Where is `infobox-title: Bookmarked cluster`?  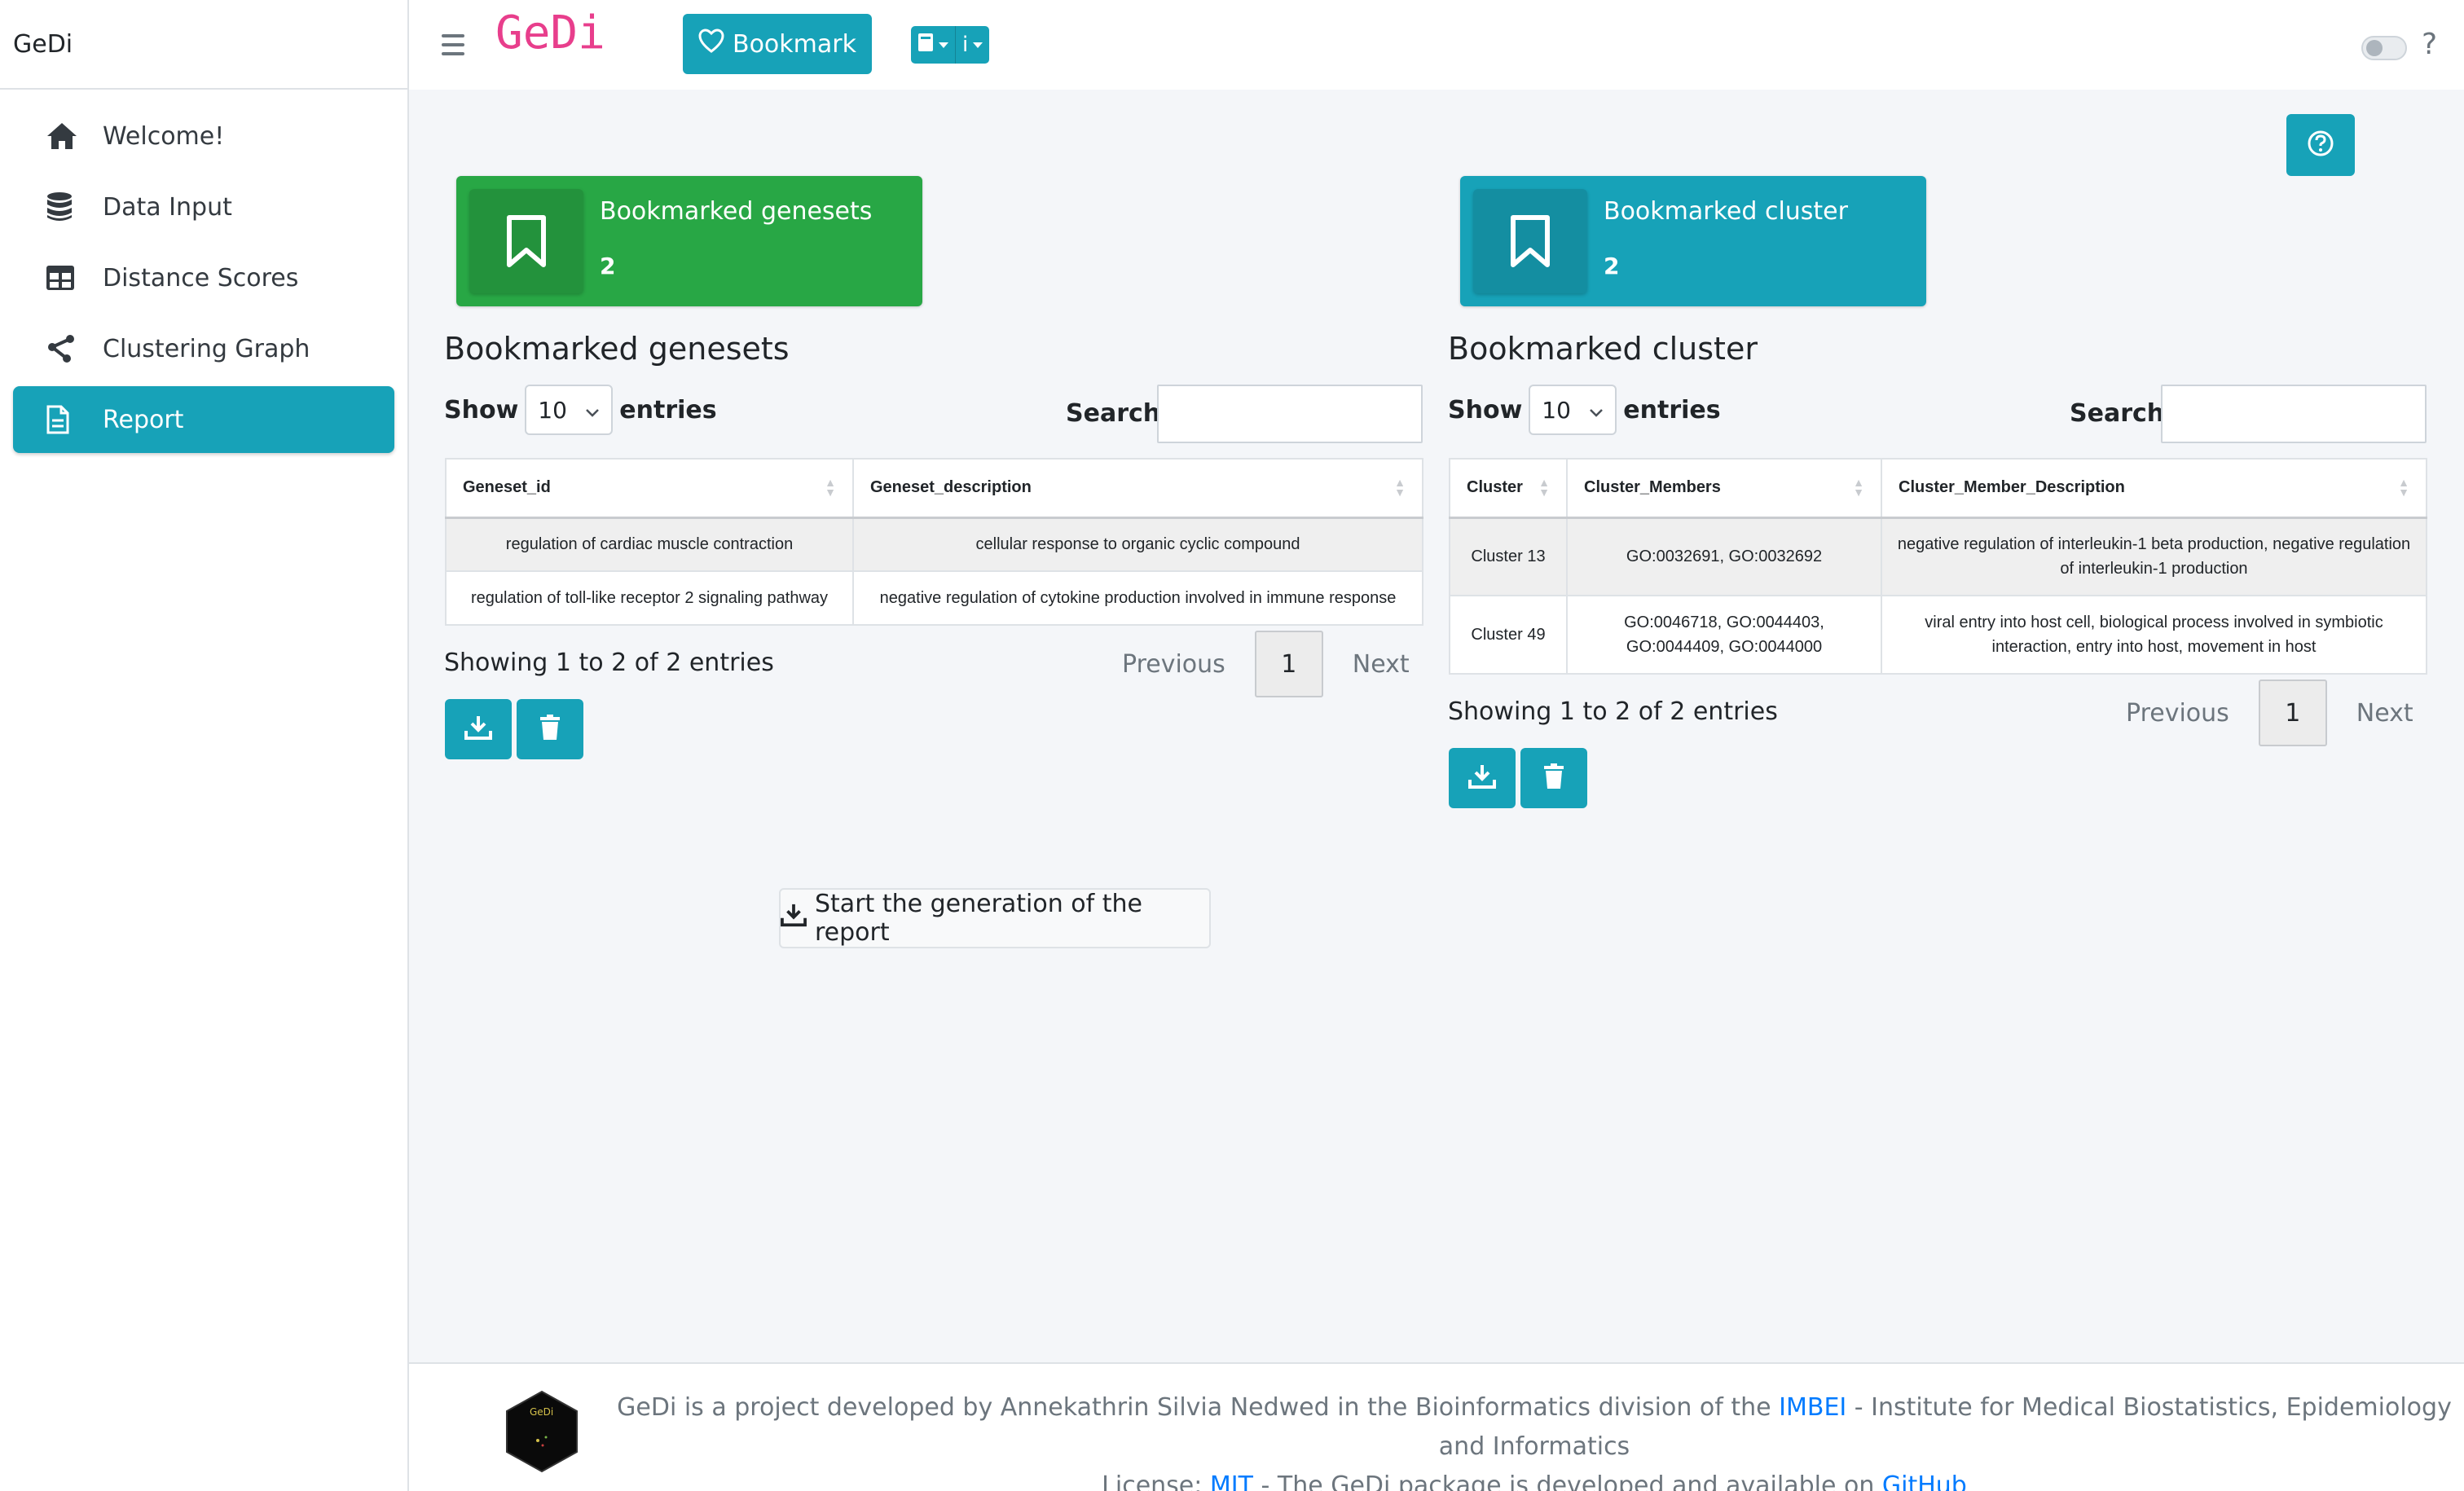
infobox-title: Bookmarked cluster is located at coordinates (1726, 211).